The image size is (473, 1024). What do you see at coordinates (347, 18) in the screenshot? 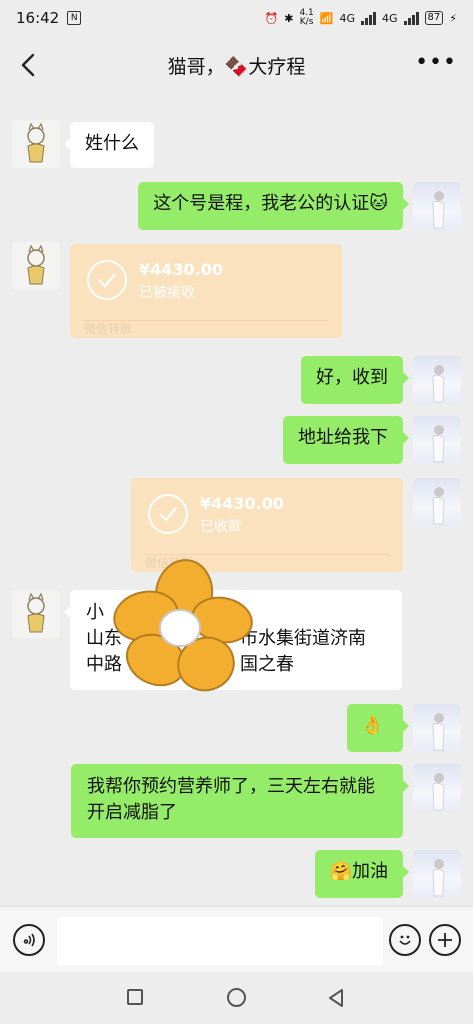
I see `sim1-label: 4G` at bounding box center [347, 18].